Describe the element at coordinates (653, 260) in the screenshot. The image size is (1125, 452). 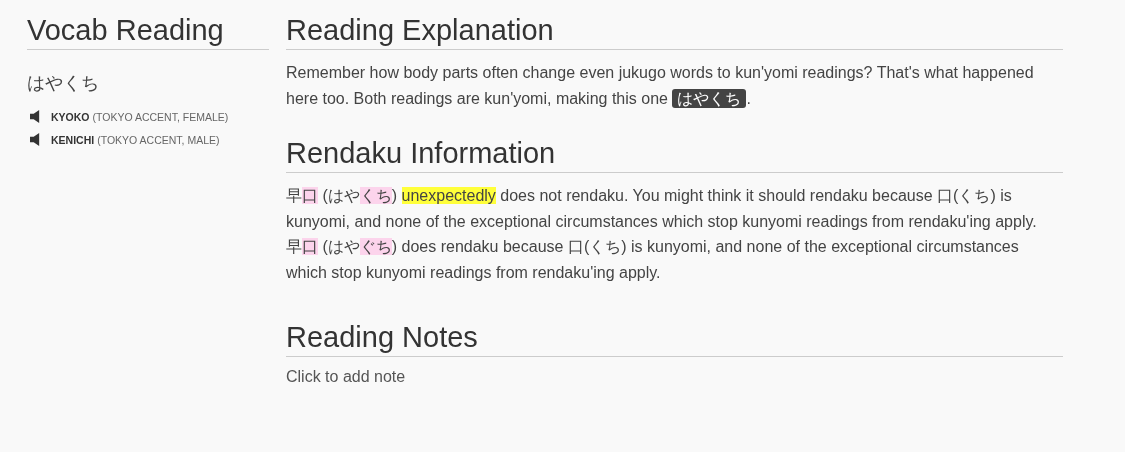
I see `paragraph: 早口 (はや ぐち) does rendaku because 口(くち) is kunyomi, and none of the exceptional circumstances which stop kunyomi readings from rendaku'ing apply.` at that location.